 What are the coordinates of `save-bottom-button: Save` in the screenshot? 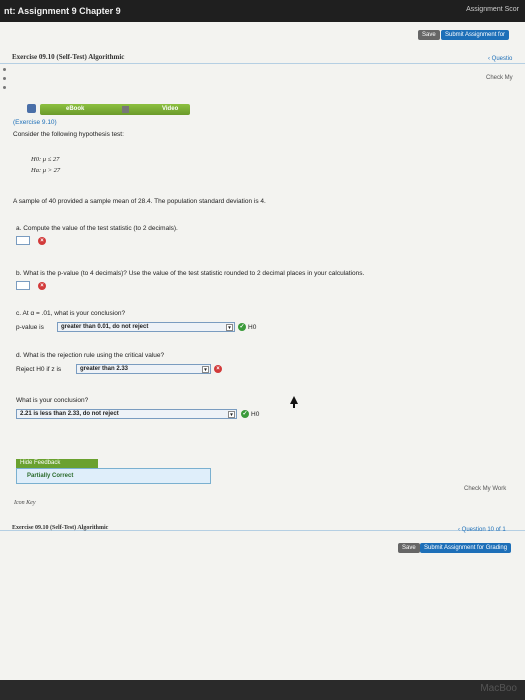 It's located at (409, 548).